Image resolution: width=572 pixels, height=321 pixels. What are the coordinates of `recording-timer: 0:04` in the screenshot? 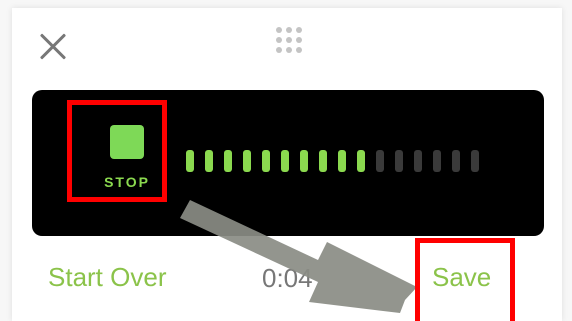 It's located at (287, 278).